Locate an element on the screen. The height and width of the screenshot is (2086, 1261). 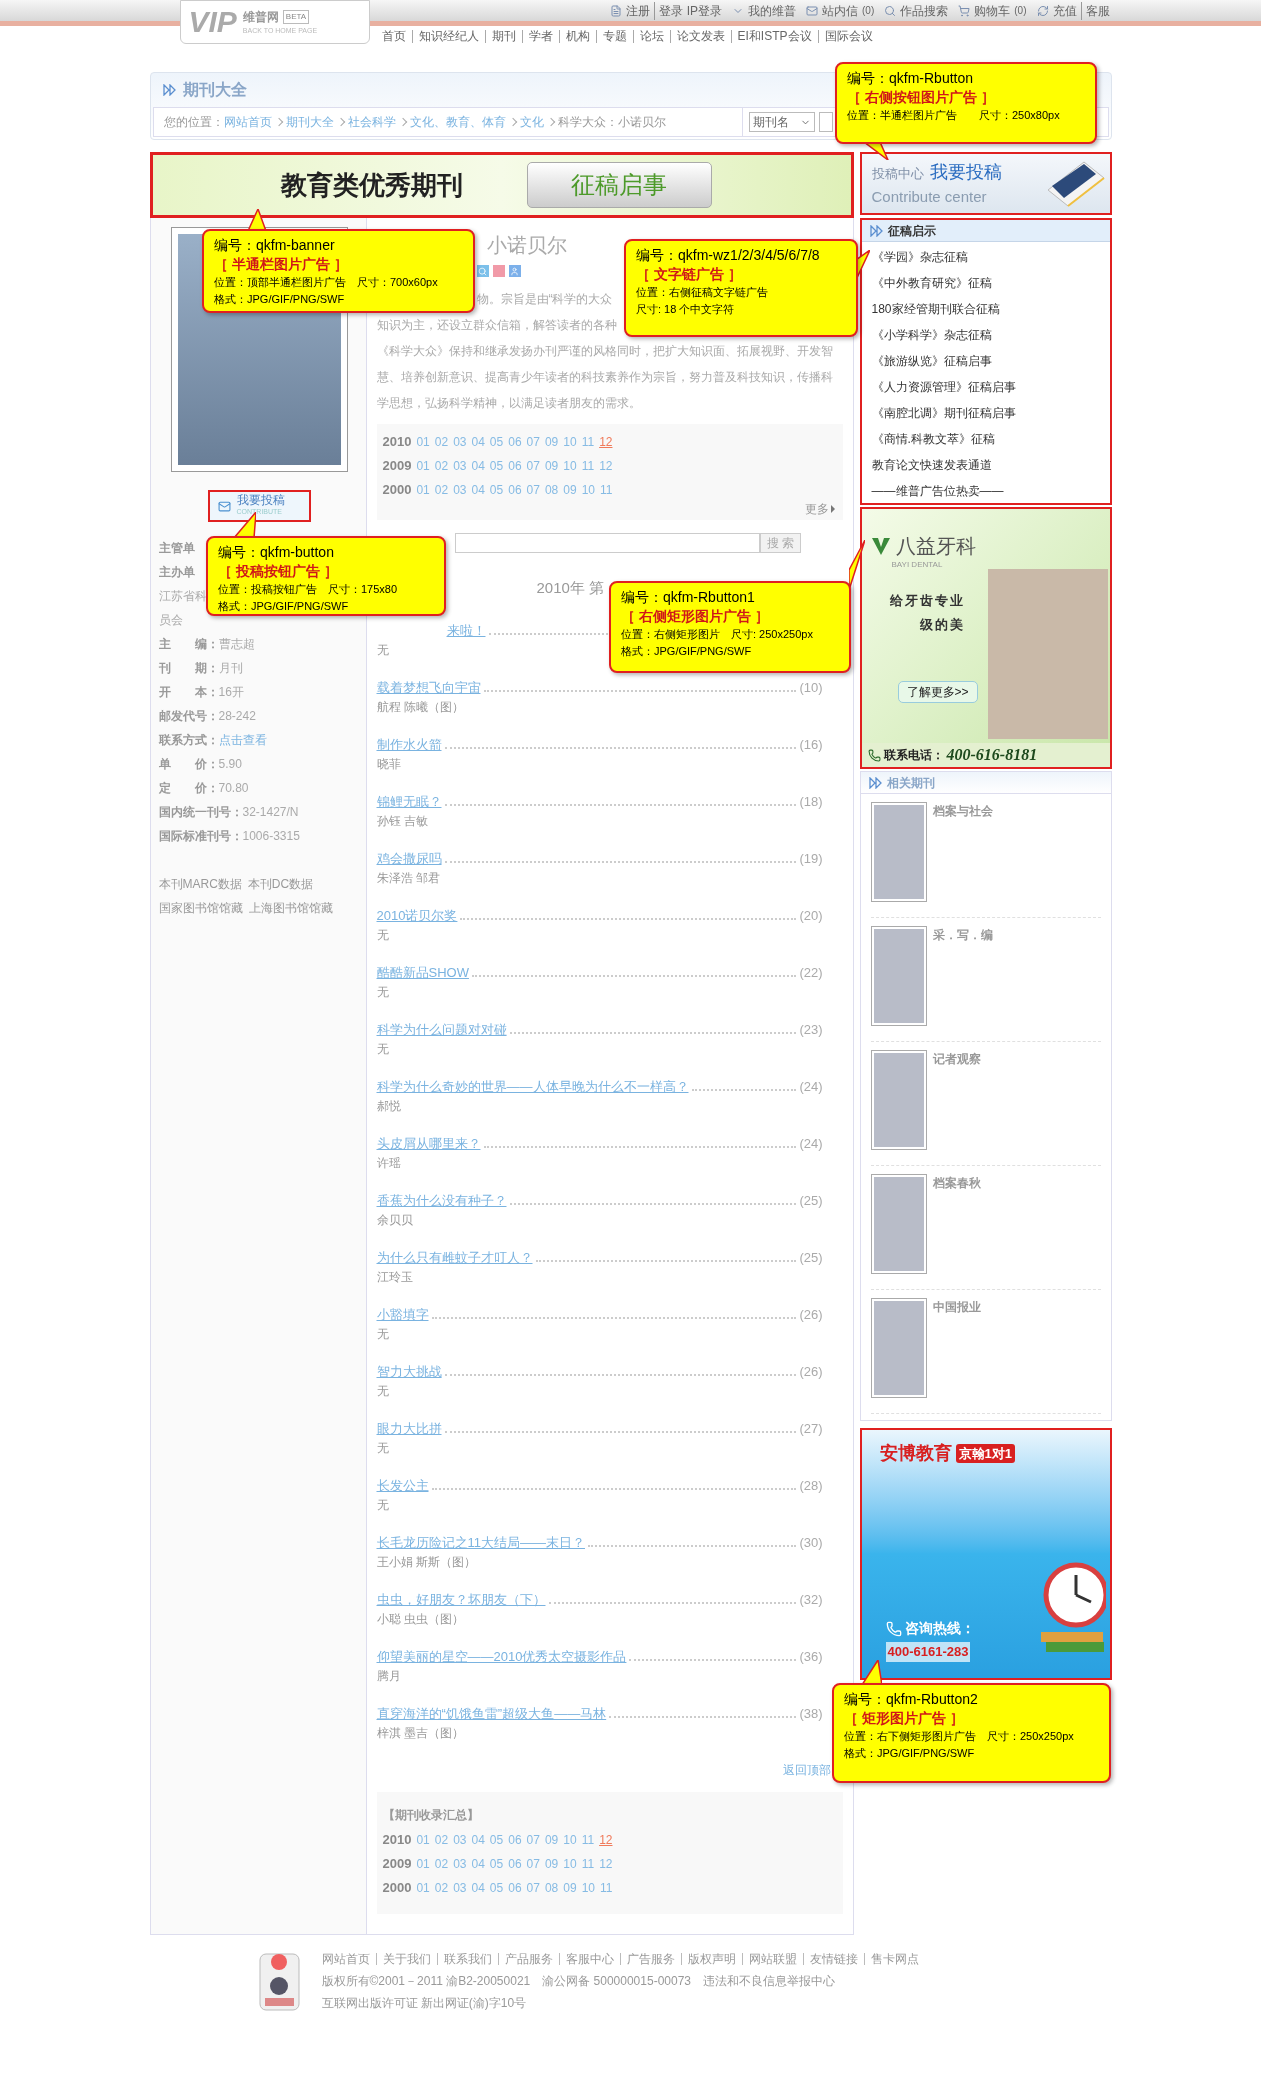
article-link: 科学为什么问题对对碰 is located at coordinates (441, 1029).